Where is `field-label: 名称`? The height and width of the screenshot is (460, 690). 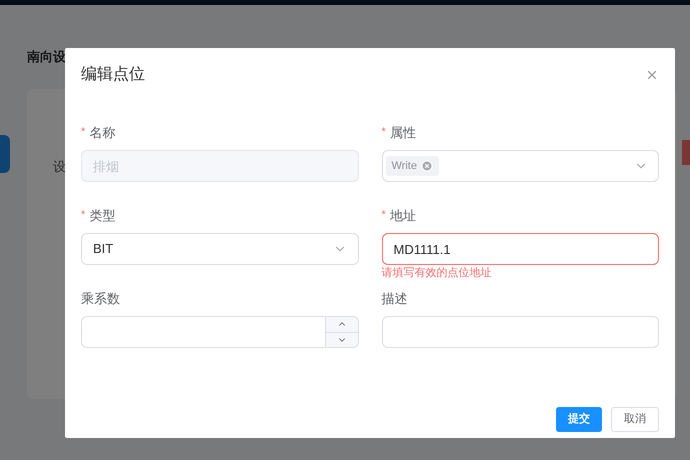 field-label: 名称 is located at coordinates (102, 133).